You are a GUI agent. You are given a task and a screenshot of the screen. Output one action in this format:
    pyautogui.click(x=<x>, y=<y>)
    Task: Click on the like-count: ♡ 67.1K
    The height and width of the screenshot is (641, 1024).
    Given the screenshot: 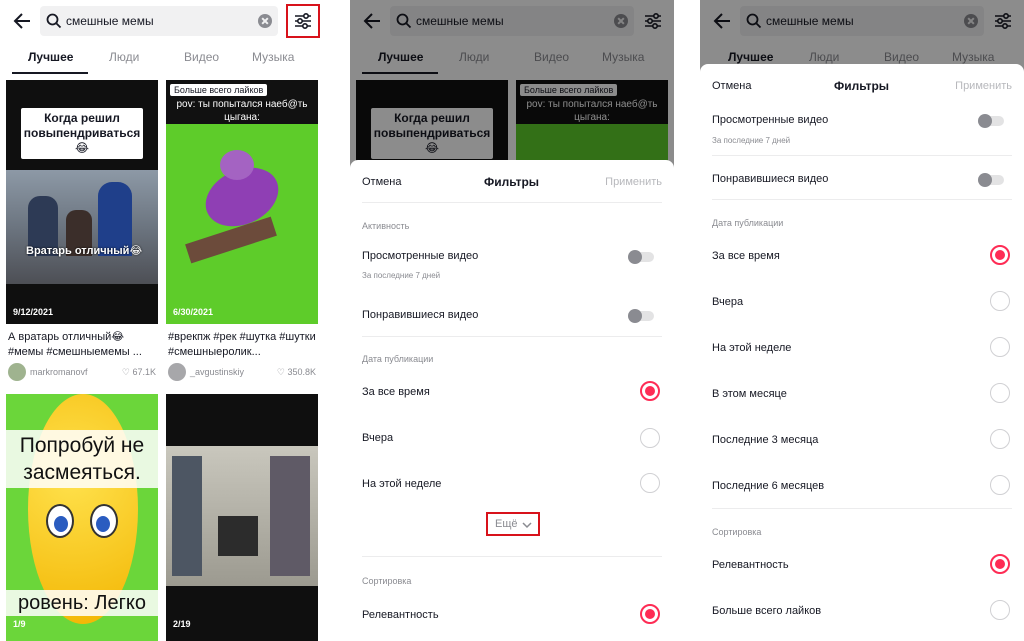 What is the action you would take?
    pyautogui.click(x=138, y=372)
    